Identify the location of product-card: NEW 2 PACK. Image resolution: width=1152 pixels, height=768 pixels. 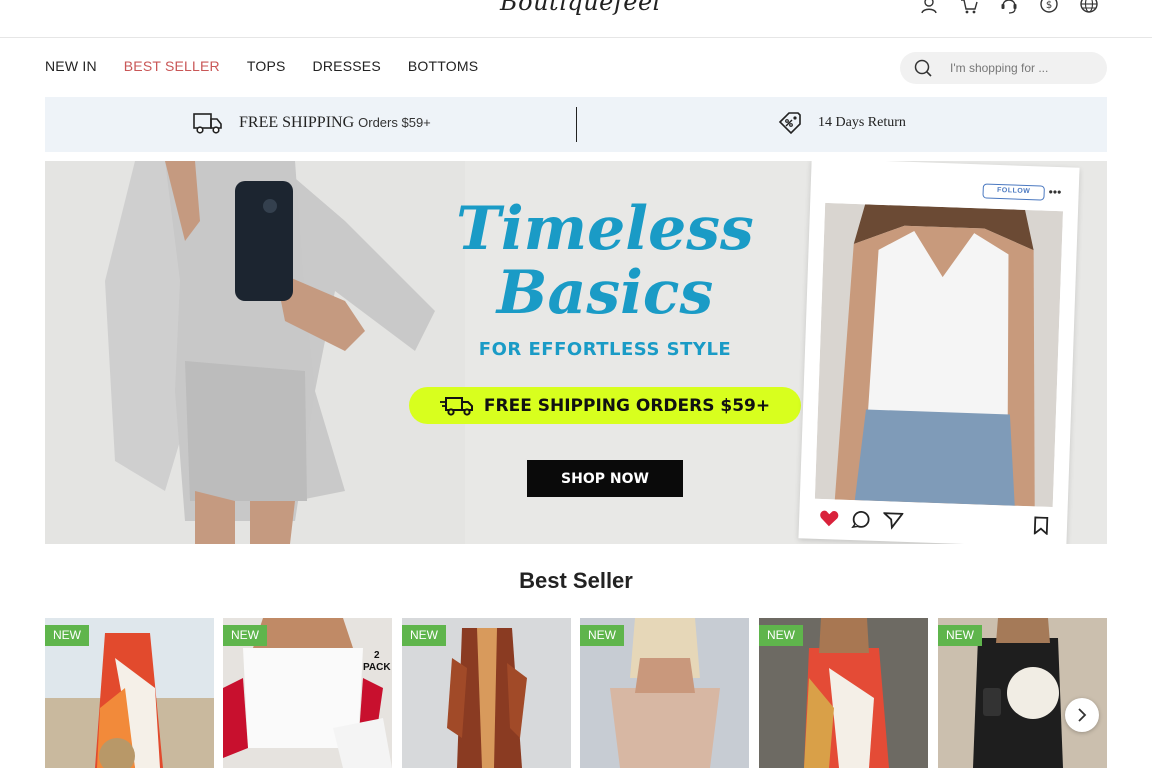
(307, 693).